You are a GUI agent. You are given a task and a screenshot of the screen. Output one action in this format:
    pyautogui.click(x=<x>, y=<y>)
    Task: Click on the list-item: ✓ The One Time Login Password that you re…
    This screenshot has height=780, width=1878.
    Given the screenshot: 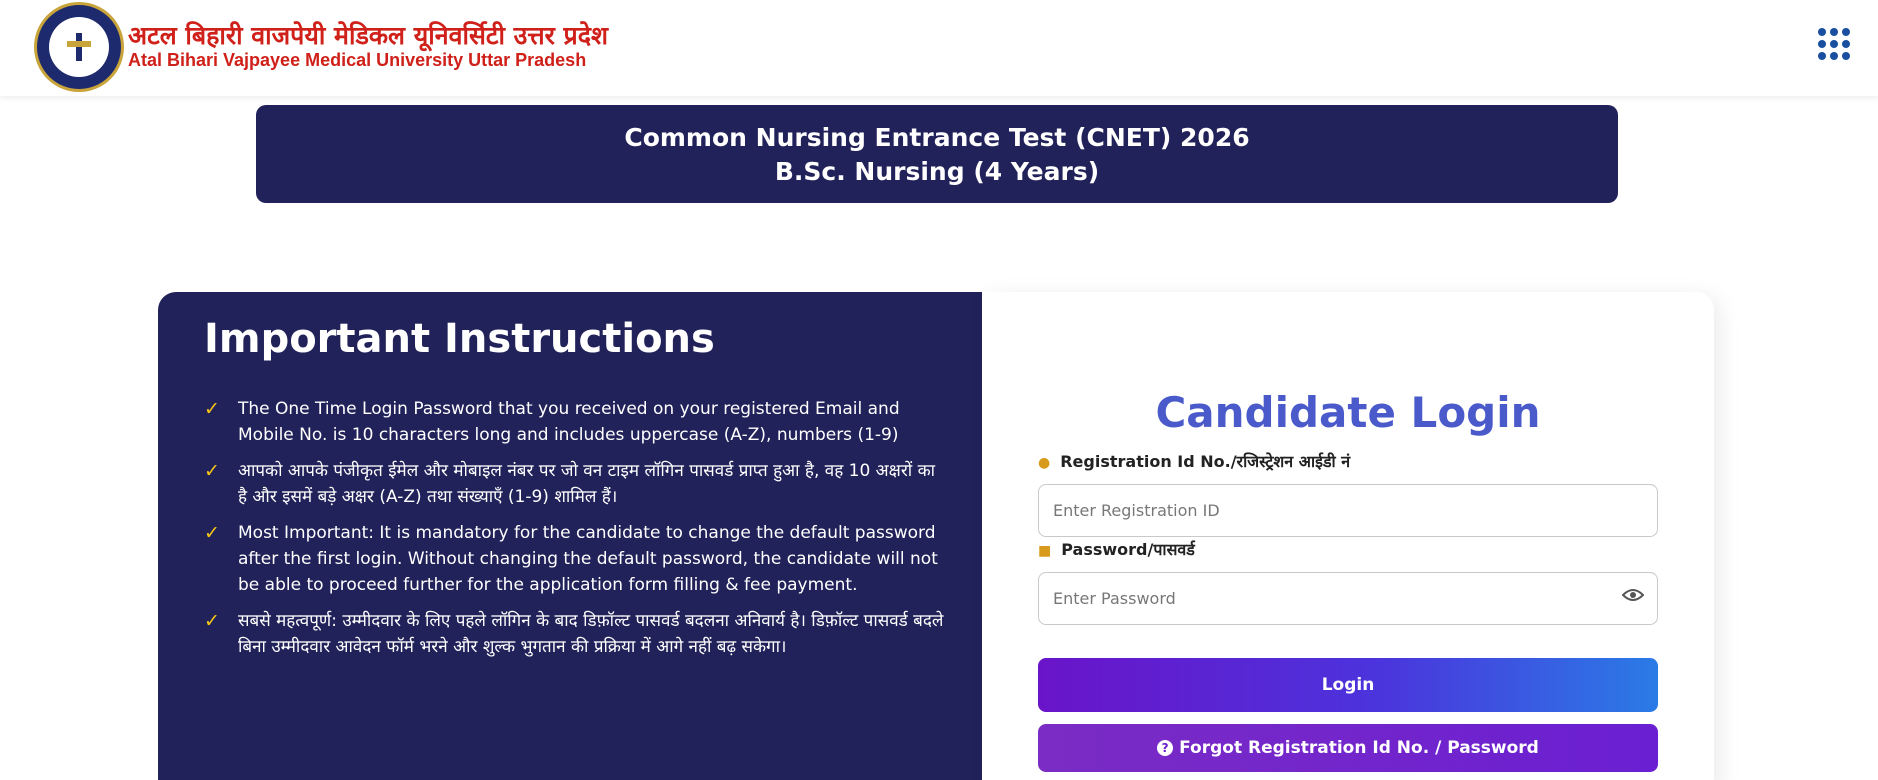 What is the action you would take?
    pyautogui.click(x=574, y=422)
    